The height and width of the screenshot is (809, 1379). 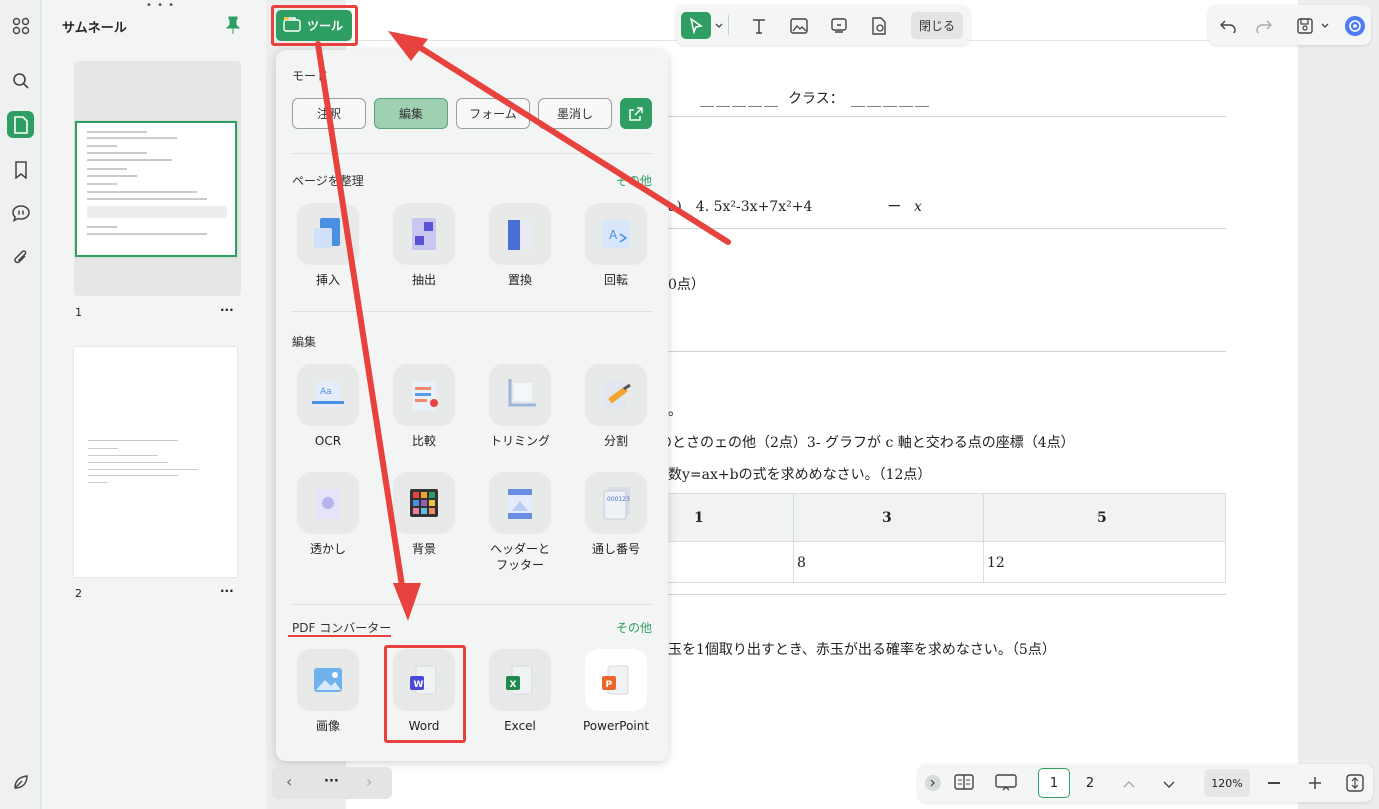 I want to click on tool-label: 画像, so click(x=327, y=726).